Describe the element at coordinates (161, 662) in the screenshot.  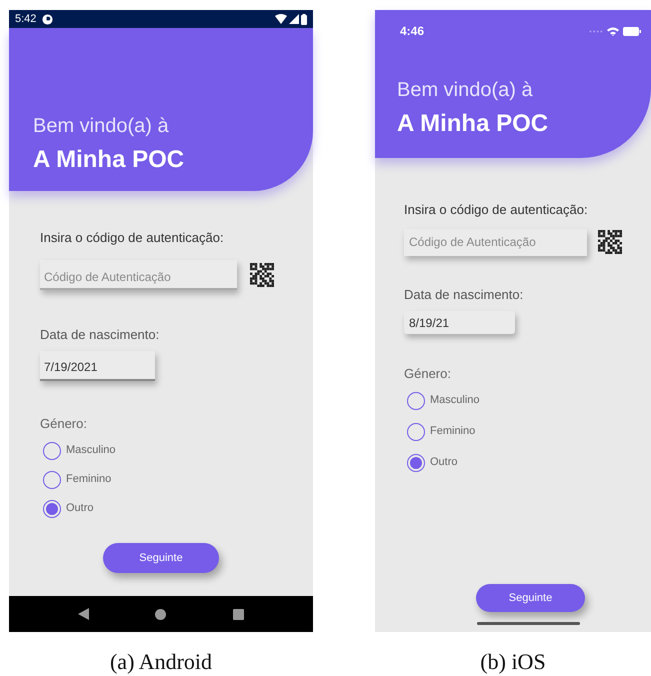
I see `figure-caption: (a) Android` at that location.